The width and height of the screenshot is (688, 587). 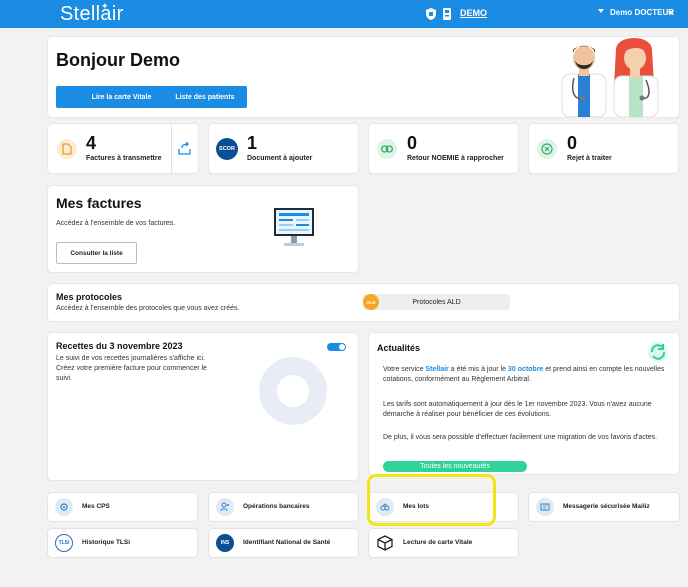 What do you see at coordinates (99, 203) in the screenshot?
I see `factures-title: Mes factures` at bounding box center [99, 203].